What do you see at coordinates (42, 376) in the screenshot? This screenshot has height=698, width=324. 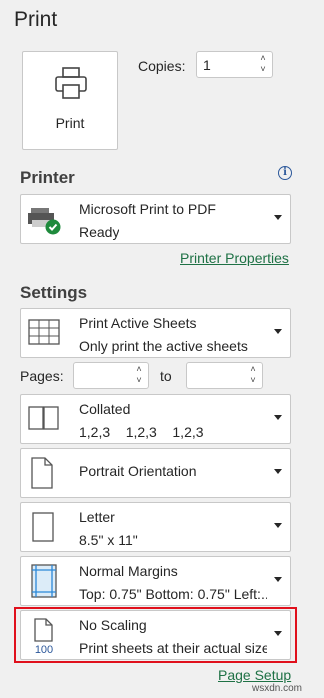 I see `pages-label: Pages:` at bounding box center [42, 376].